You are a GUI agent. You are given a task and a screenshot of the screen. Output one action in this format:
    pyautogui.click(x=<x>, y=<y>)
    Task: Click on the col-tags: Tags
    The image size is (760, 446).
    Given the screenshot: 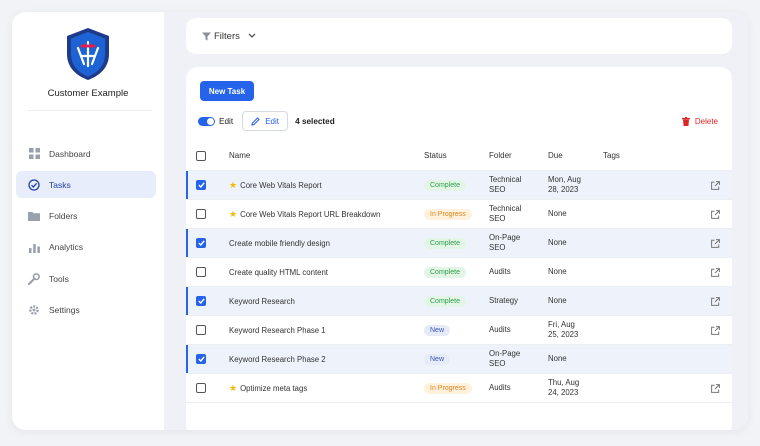 What is the action you would take?
    pyautogui.click(x=650, y=155)
    